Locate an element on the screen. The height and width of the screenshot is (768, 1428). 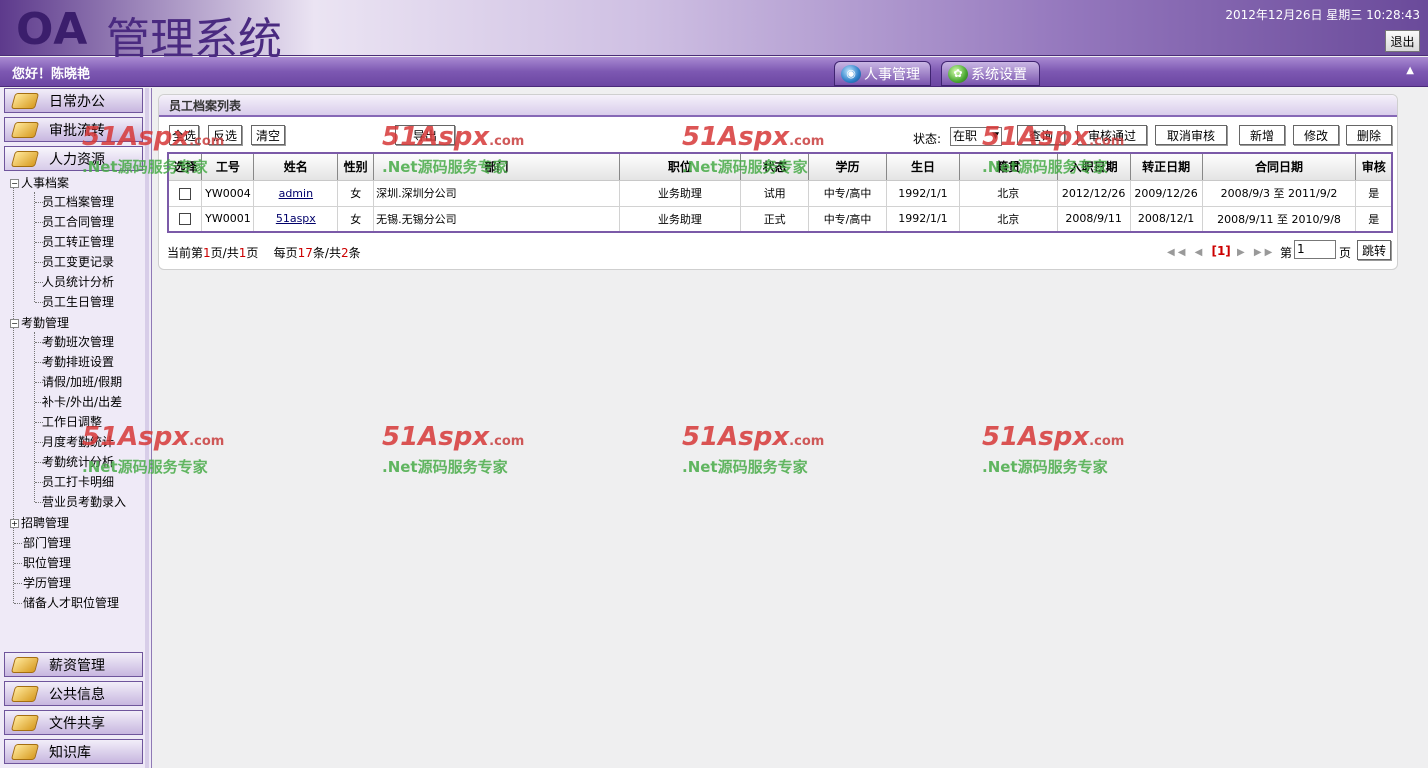
sidebar-btn-hr: 人力资源 is located at coordinates (73, 158).